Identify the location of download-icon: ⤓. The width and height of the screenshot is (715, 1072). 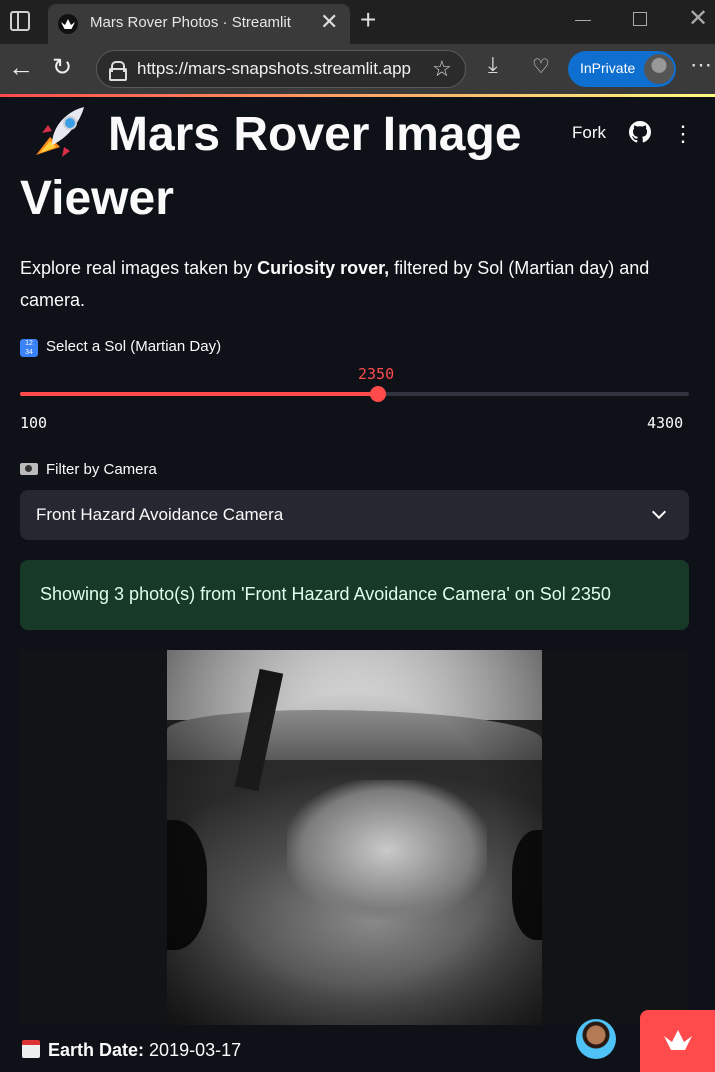
(493, 65).